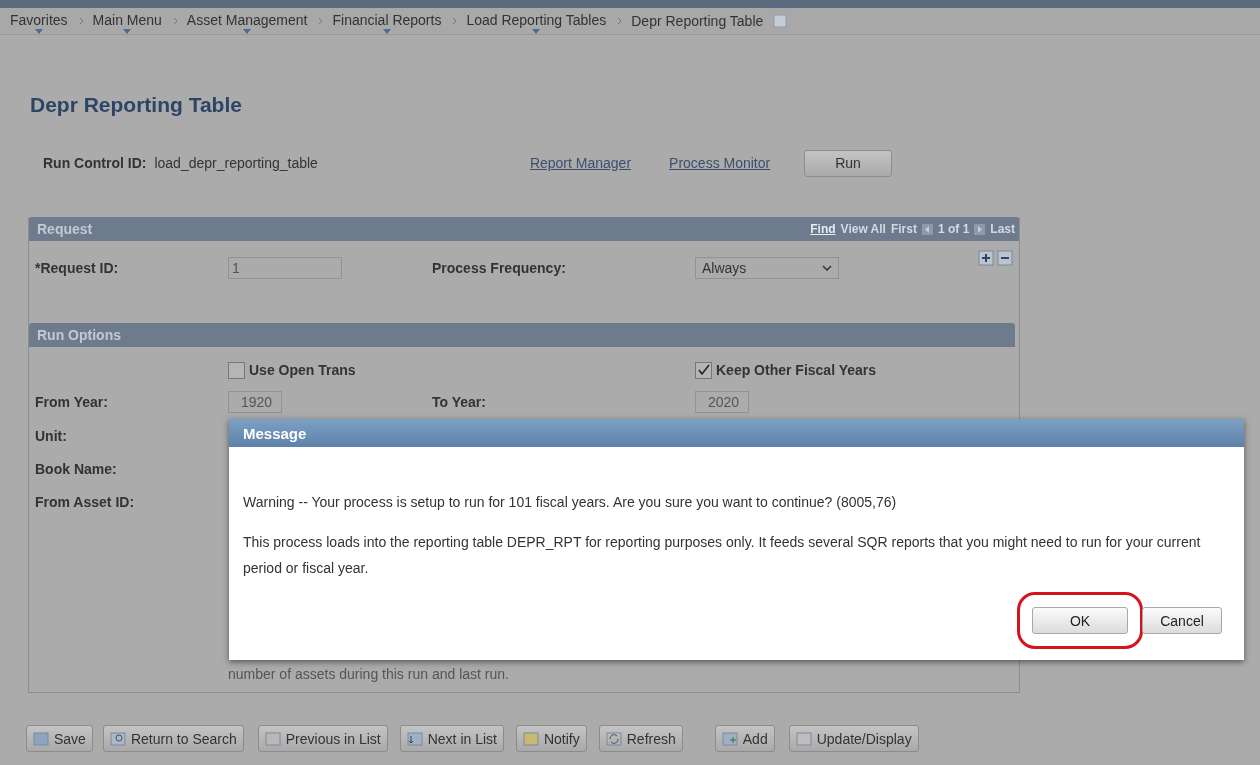 The image size is (1260, 765). I want to click on view-all-link: View All, so click(863, 229).